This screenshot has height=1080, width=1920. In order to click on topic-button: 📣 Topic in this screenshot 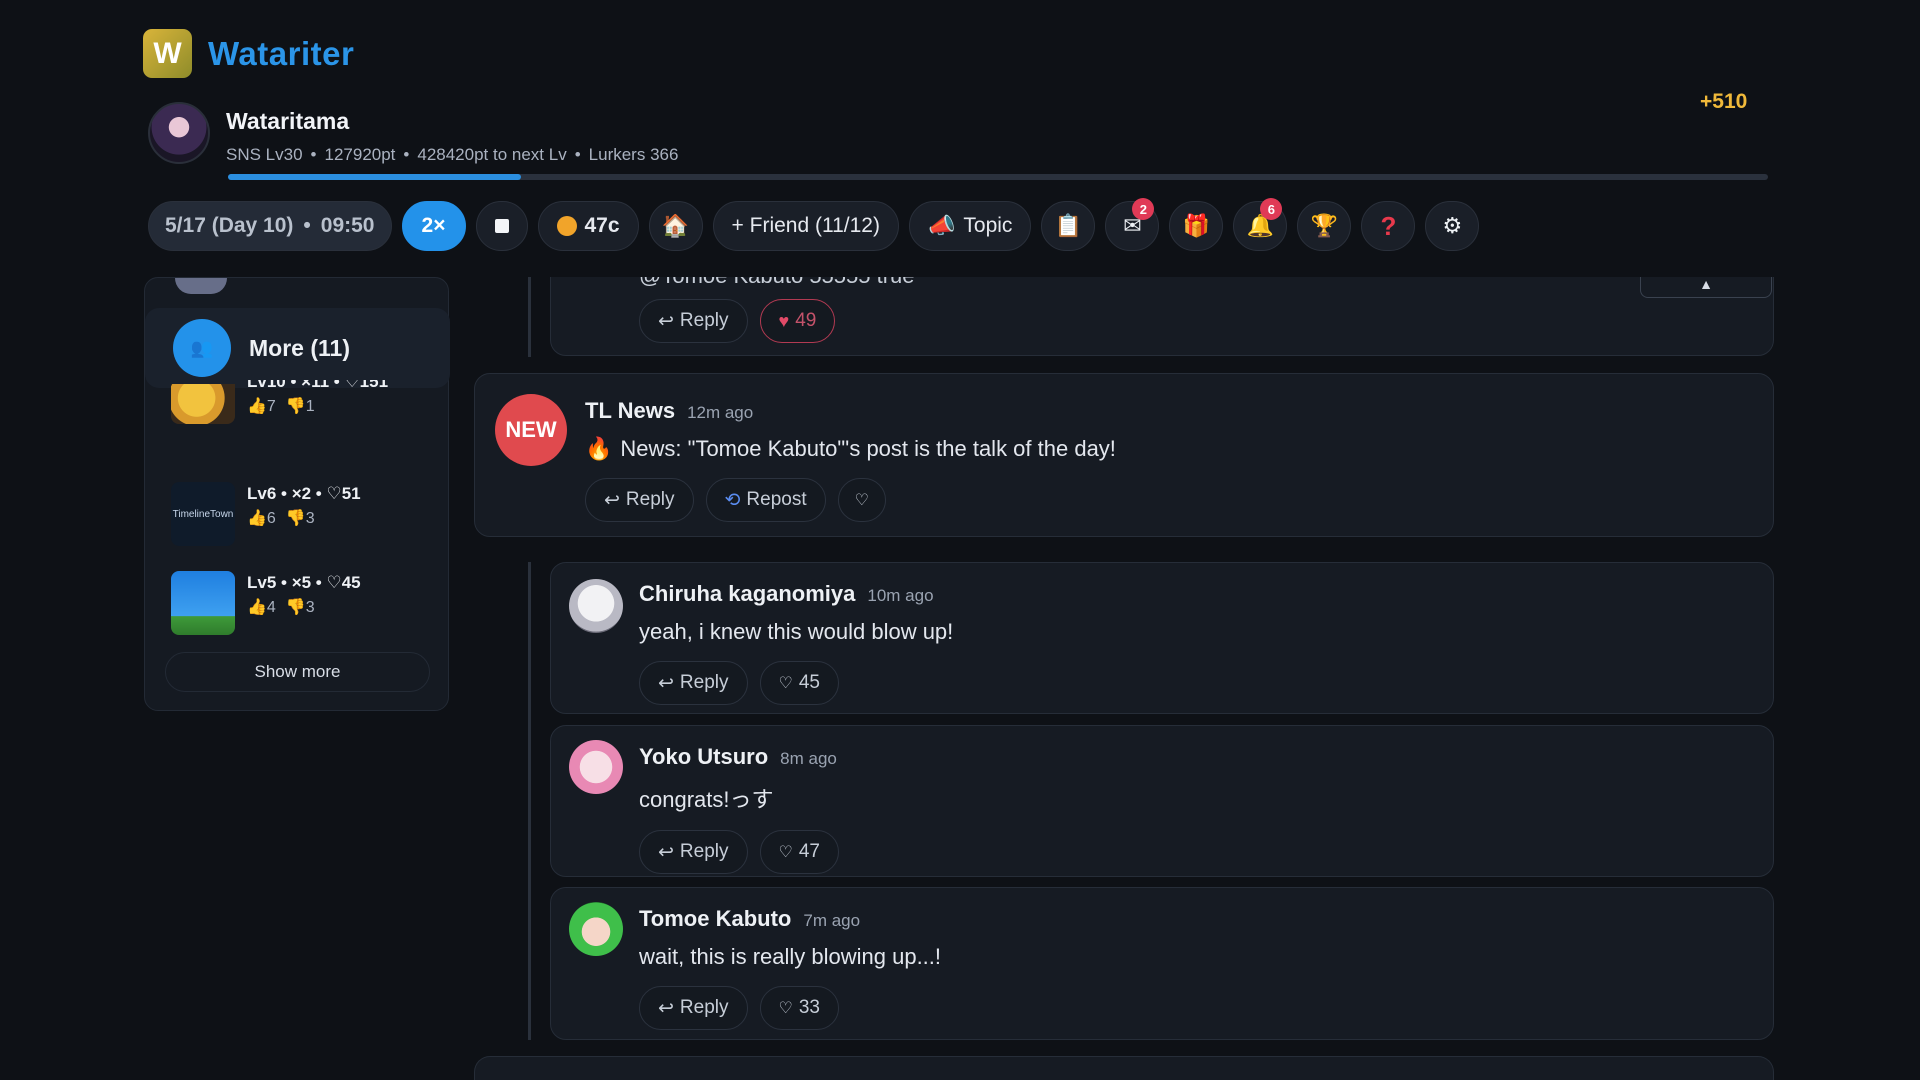, I will do `click(970, 226)`.